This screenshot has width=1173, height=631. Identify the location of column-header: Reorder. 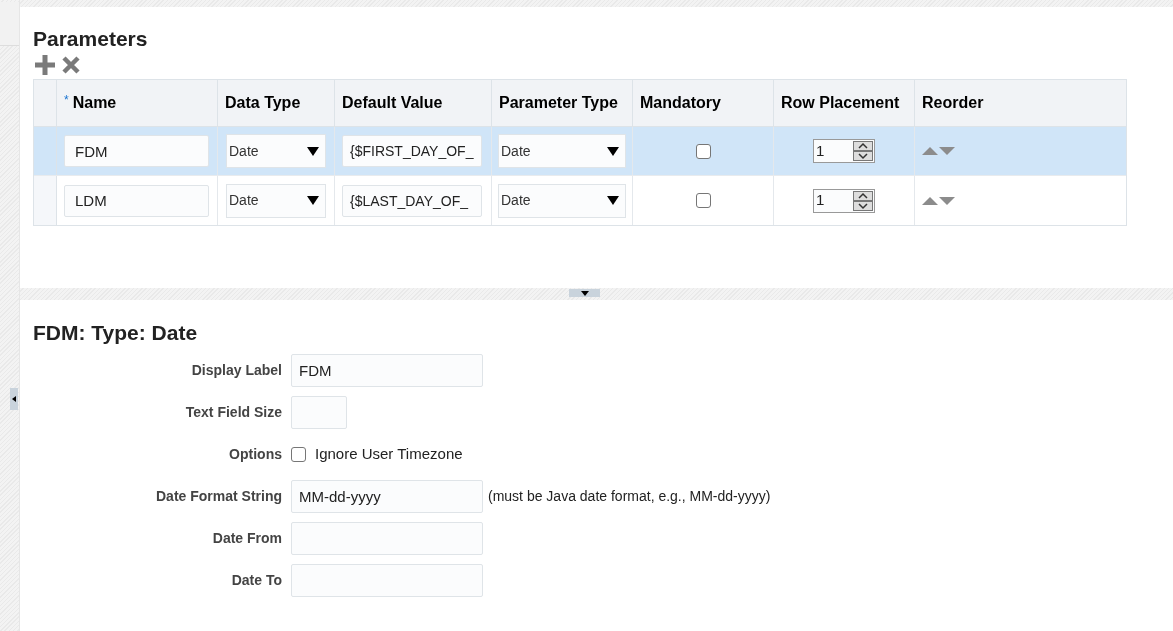
(953, 103).